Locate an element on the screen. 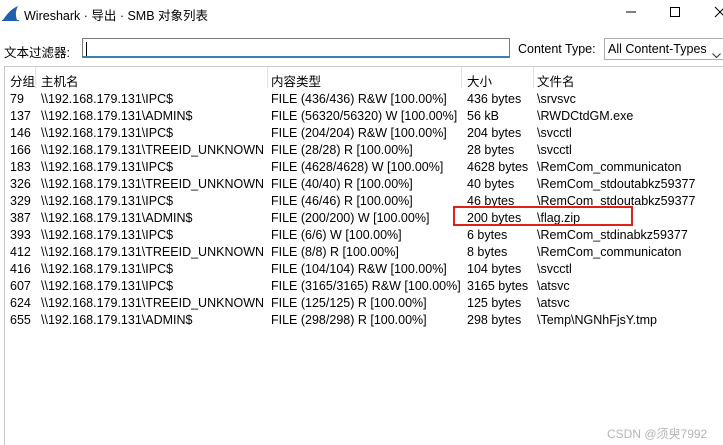  filter-toolbar: 文本过滤器: Content Type: All Content-Types is located at coordinates (361, 49).